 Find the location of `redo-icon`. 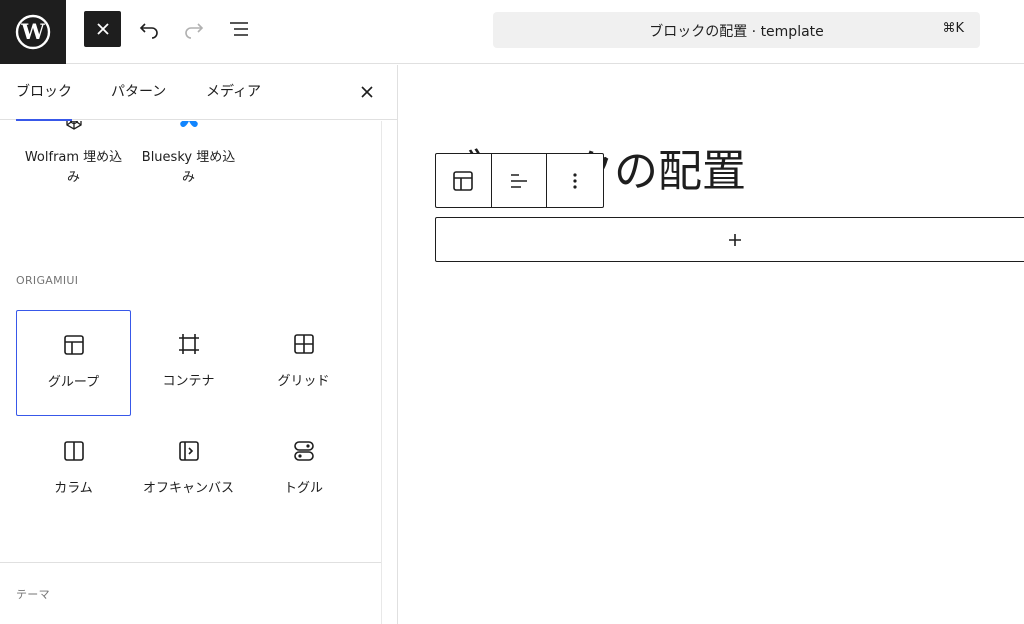

redo-icon is located at coordinates (194, 31).